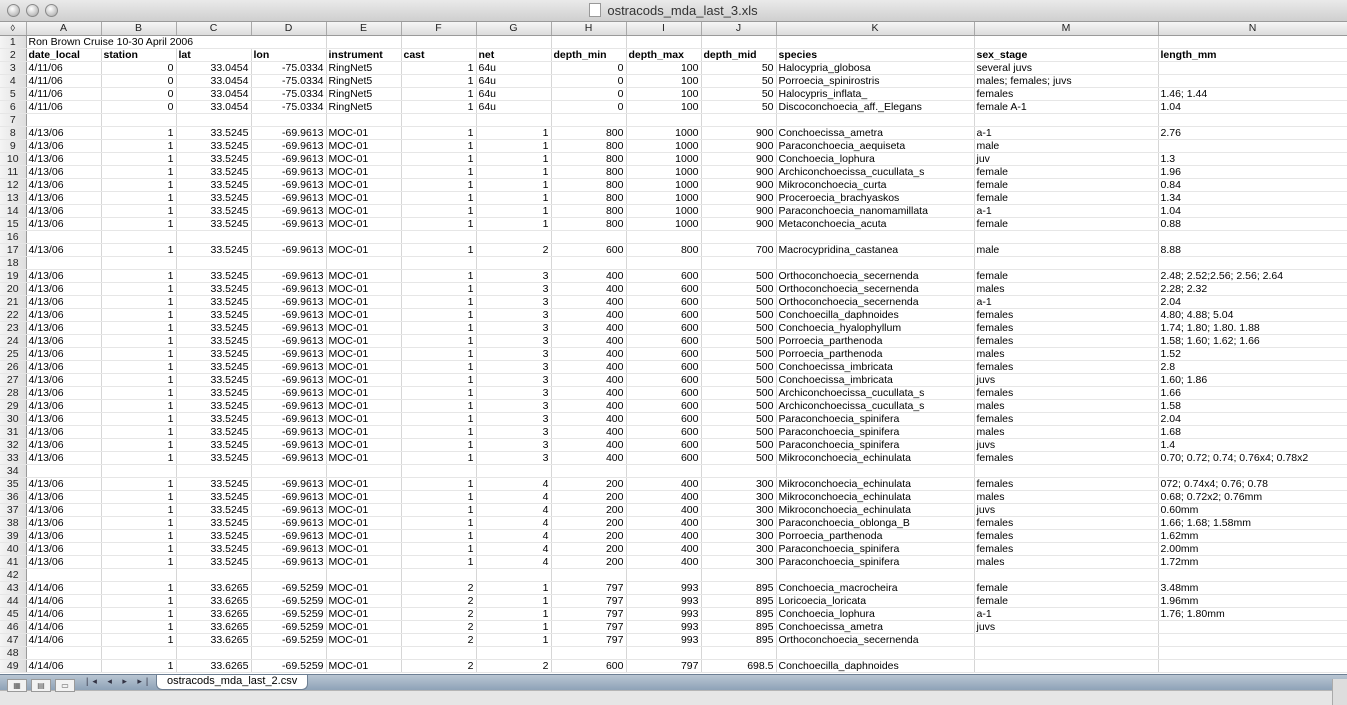  What do you see at coordinates (514, 81) in the screenshot?
I see `cell-G: 64u` at bounding box center [514, 81].